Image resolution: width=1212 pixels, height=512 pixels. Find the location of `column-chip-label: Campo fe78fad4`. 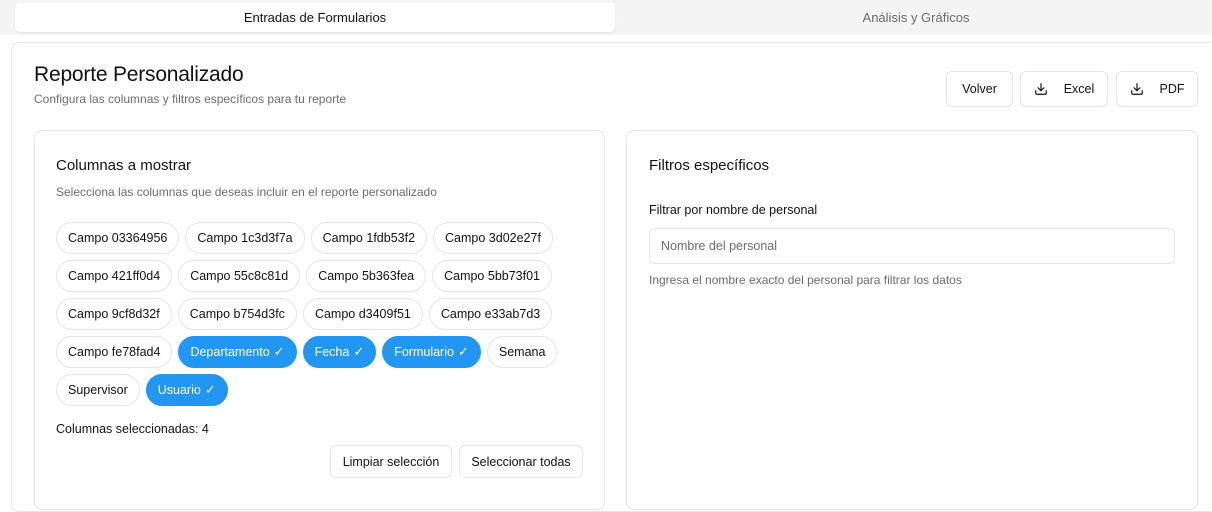

column-chip-label: Campo fe78fad4 is located at coordinates (114, 352).